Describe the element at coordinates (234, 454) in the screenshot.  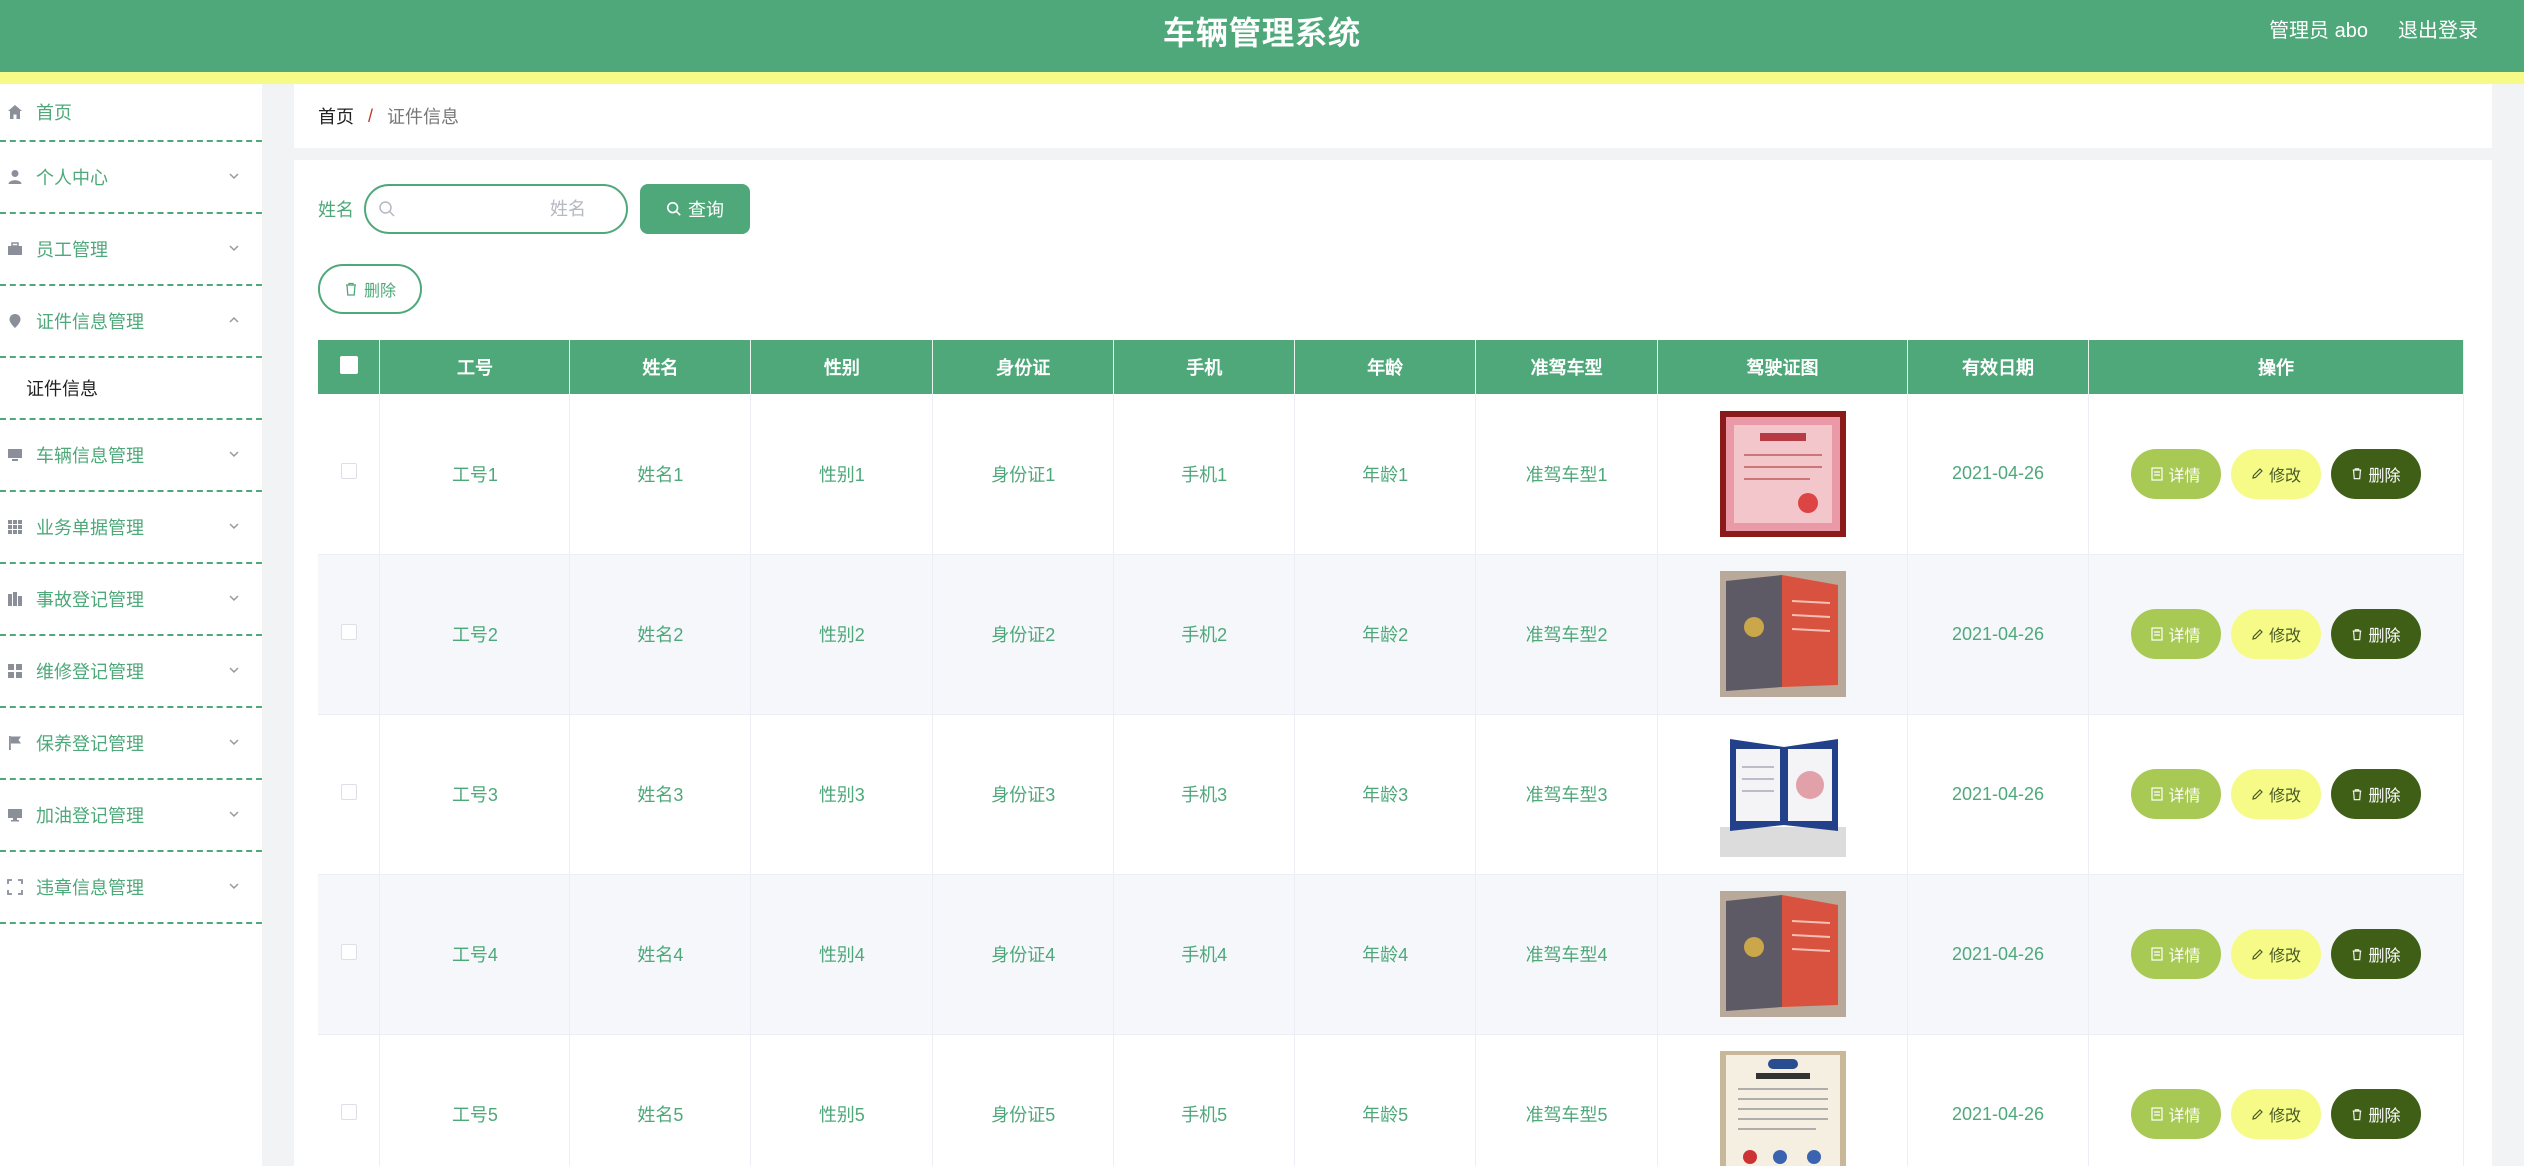
I see `chevron-down-icon` at that location.